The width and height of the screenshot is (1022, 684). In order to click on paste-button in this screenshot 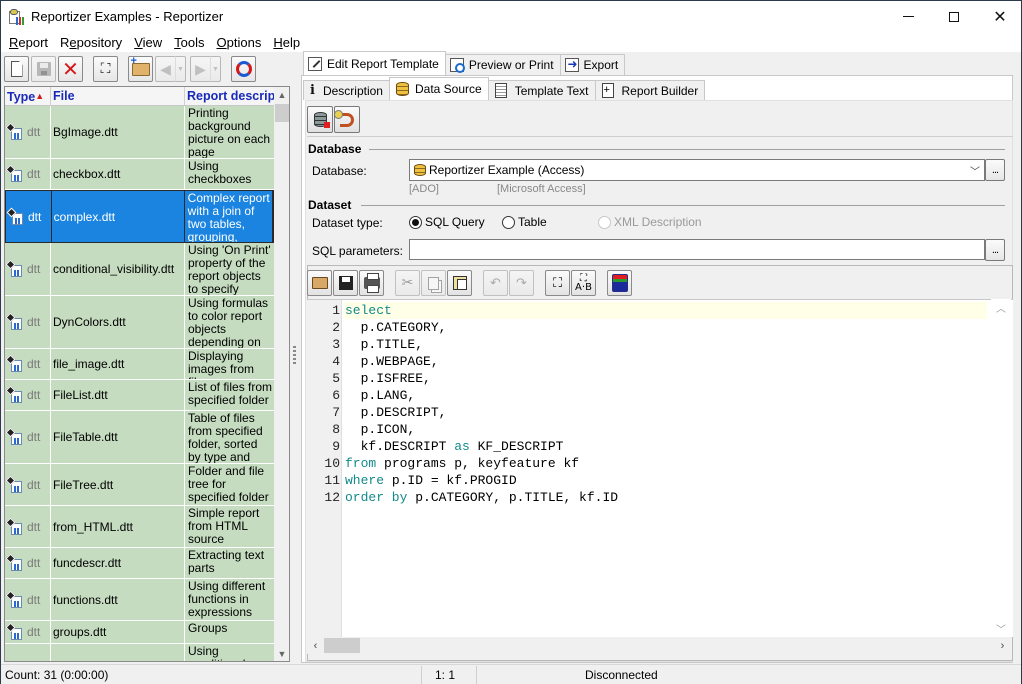, I will do `click(459, 283)`.